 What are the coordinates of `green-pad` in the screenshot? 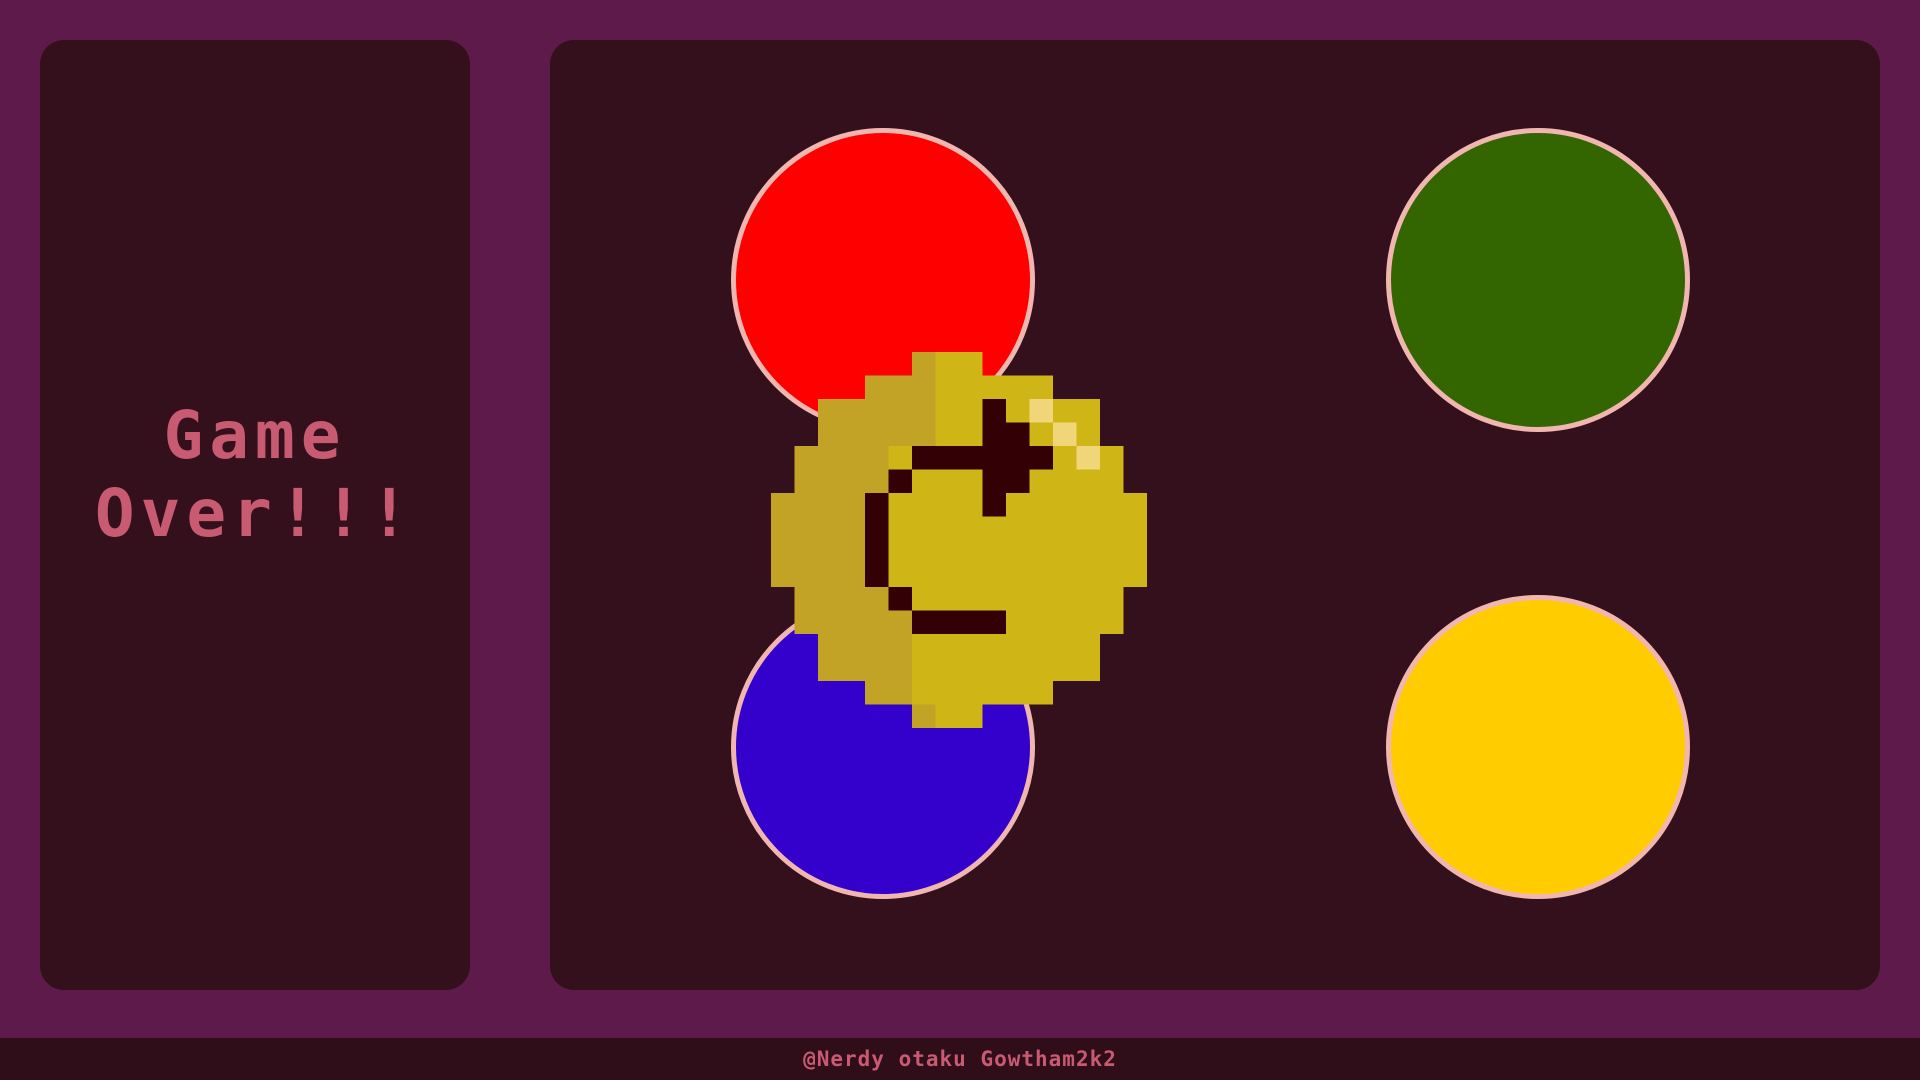 It's located at (1538, 280).